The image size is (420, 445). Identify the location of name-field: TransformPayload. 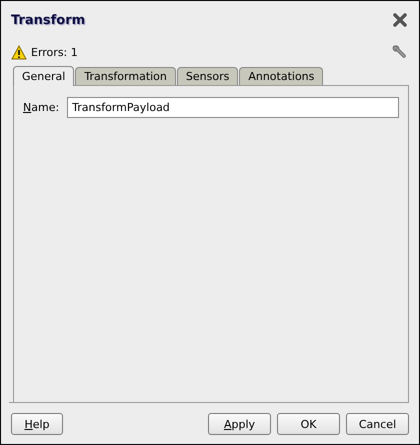
(233, 107).